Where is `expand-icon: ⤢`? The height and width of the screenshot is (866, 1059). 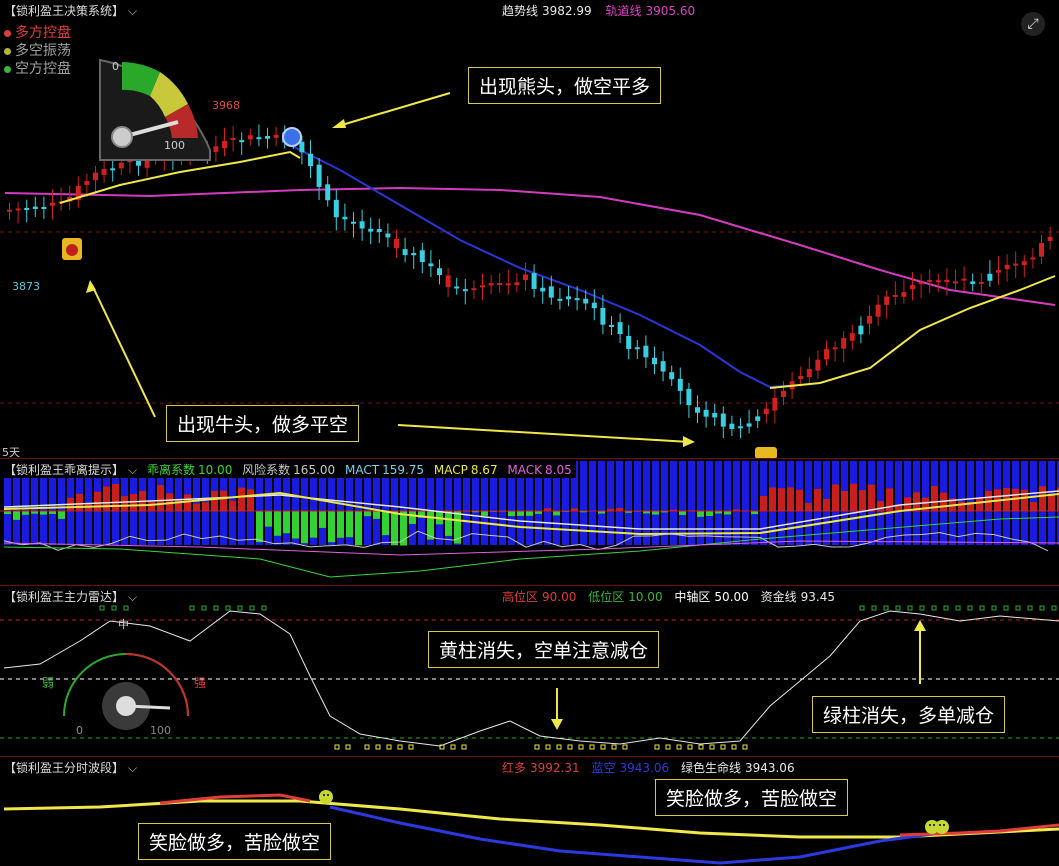
expand-icon: ⤢ is located at coordinates (1033, 24).